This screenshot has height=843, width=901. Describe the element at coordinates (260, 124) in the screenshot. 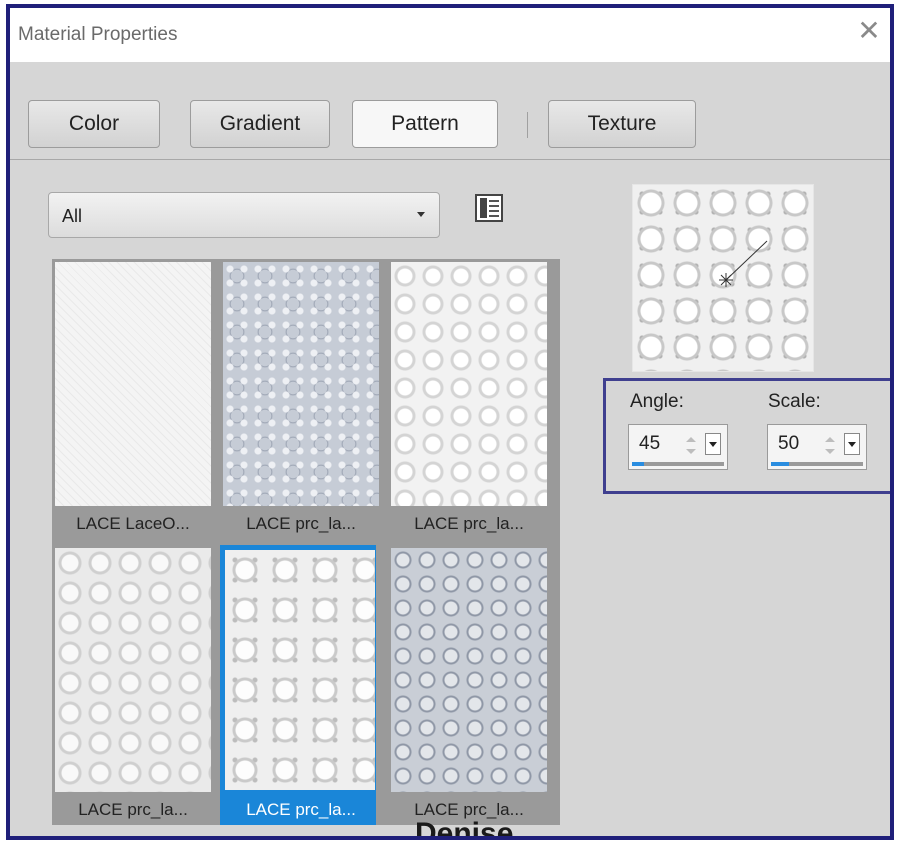

I see `tab-gradient: Gradient` at that location.